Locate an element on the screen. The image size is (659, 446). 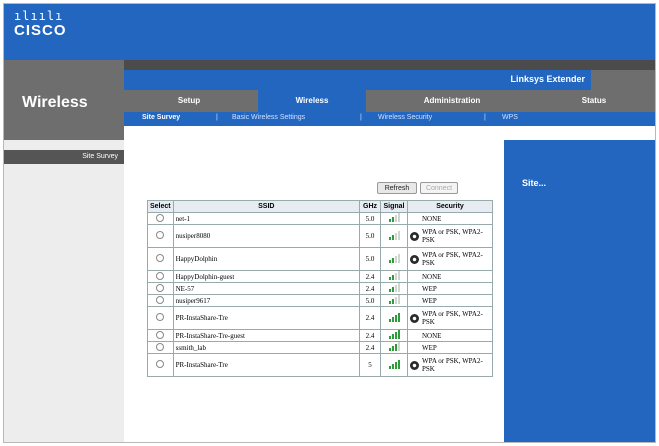
table-row: PR-InstaShare-Tre-guest 2.4 NONE is located at coordinates (320, 335).